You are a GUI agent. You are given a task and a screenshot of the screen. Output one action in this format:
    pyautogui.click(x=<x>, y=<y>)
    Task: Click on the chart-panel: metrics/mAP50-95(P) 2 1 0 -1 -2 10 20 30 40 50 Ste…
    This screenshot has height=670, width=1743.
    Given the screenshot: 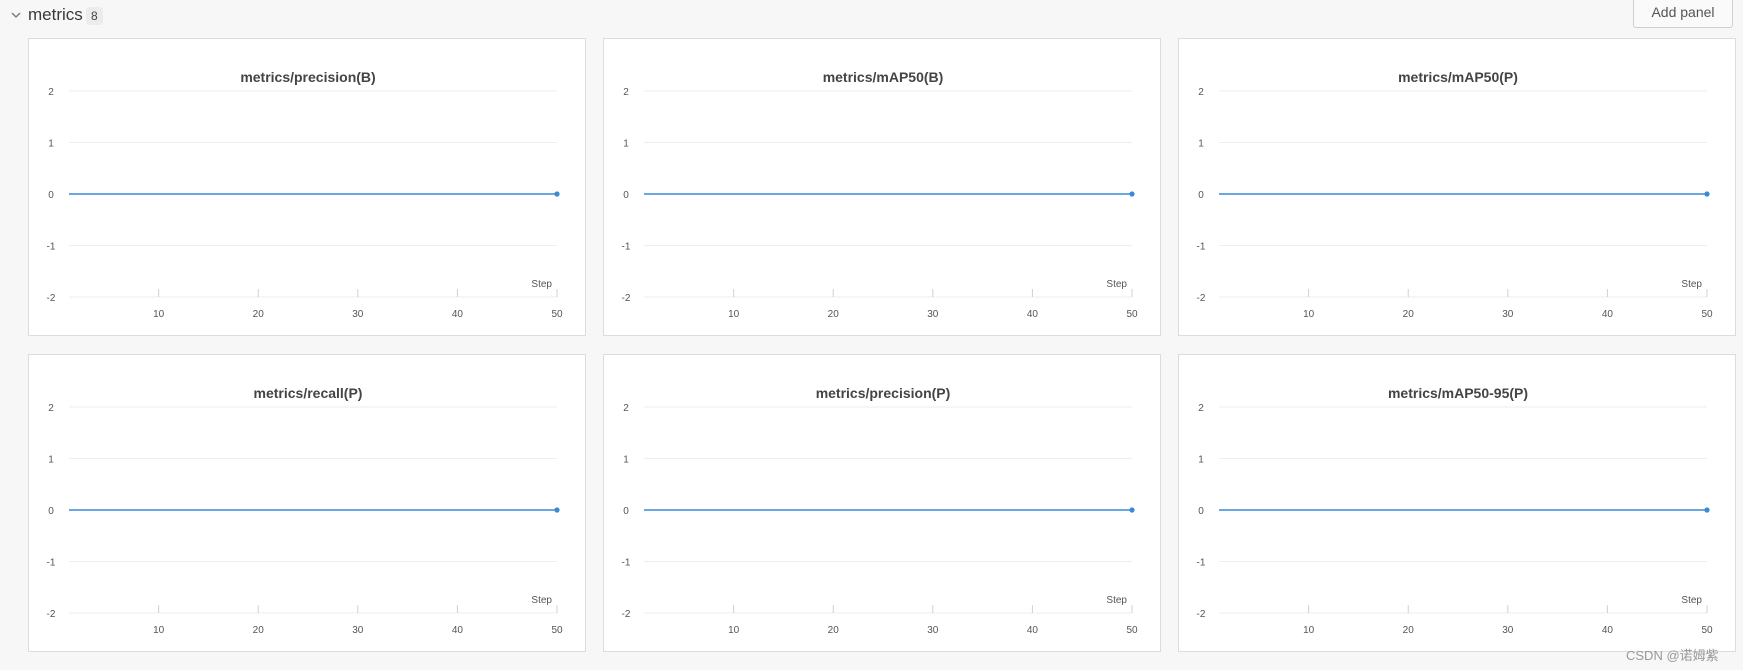 What is the action you would take?
    pyautogui.click(x=1457, y=503)
    